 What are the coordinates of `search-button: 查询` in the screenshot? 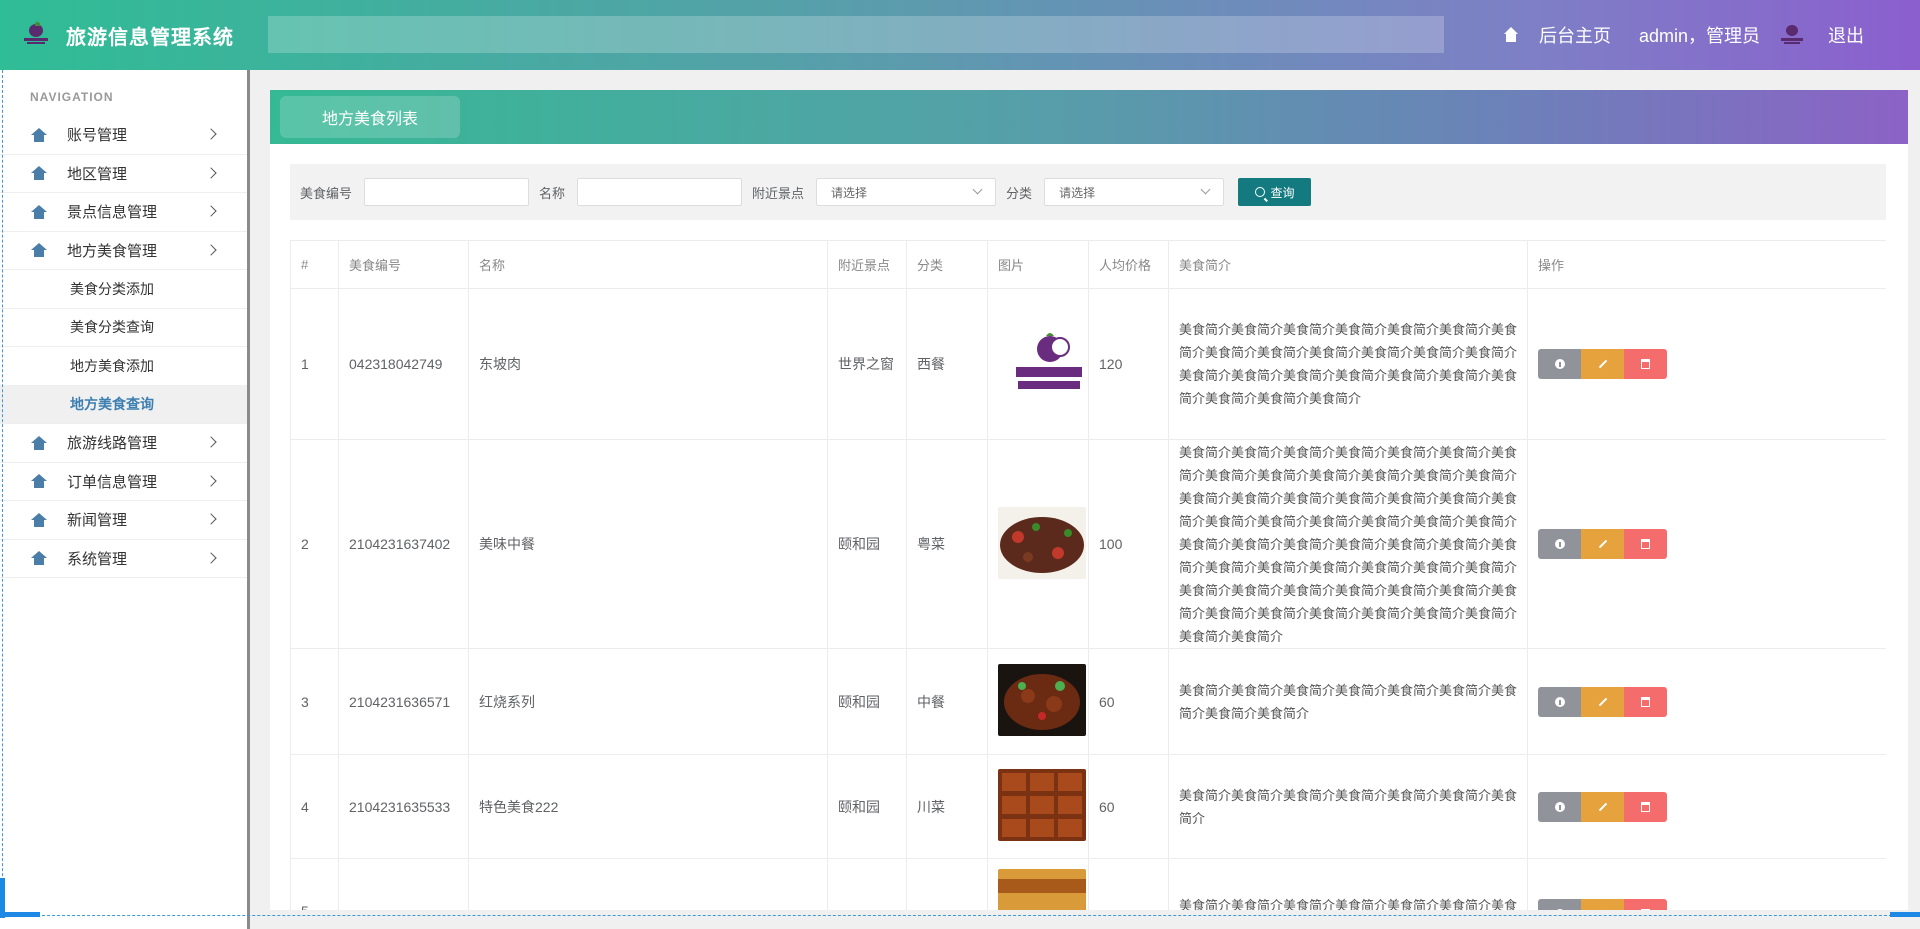 It's located at (1275, 192).